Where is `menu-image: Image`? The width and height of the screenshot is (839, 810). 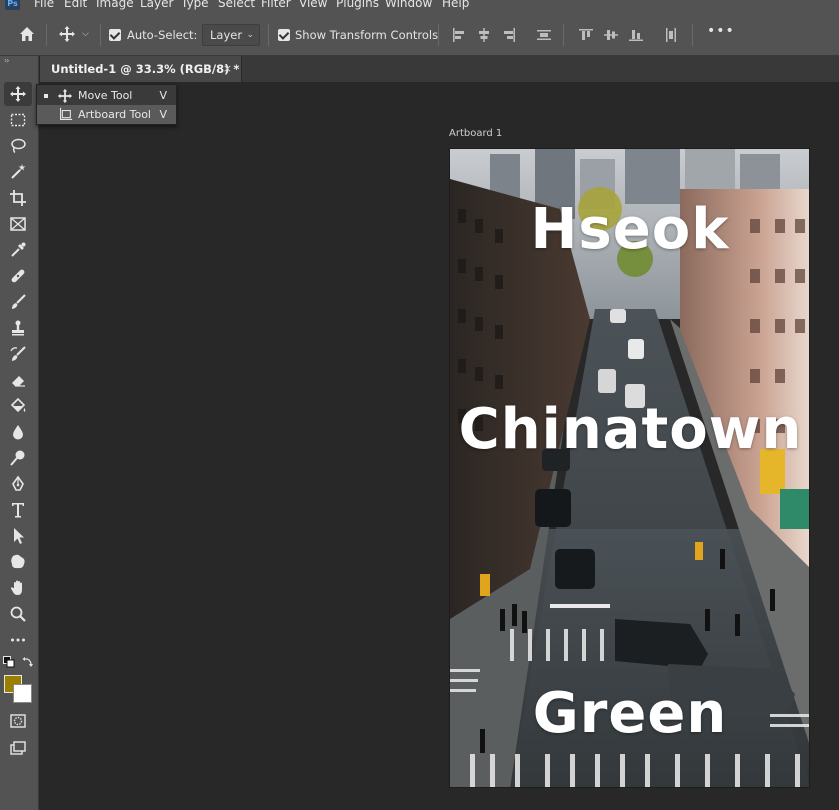
menu-image: Image is located at coordinates (115, 5).